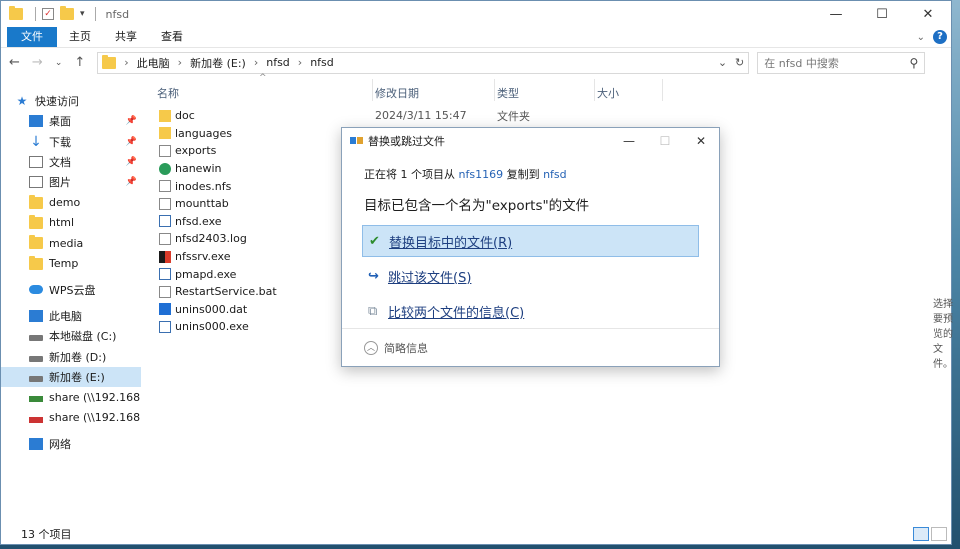 The width and height of the screenshot is (960, 549). What do you see at coordinates (481, 174) in the screenshot?
I see `source-folder-link: nfs1169` at bounding box center [481, 174].